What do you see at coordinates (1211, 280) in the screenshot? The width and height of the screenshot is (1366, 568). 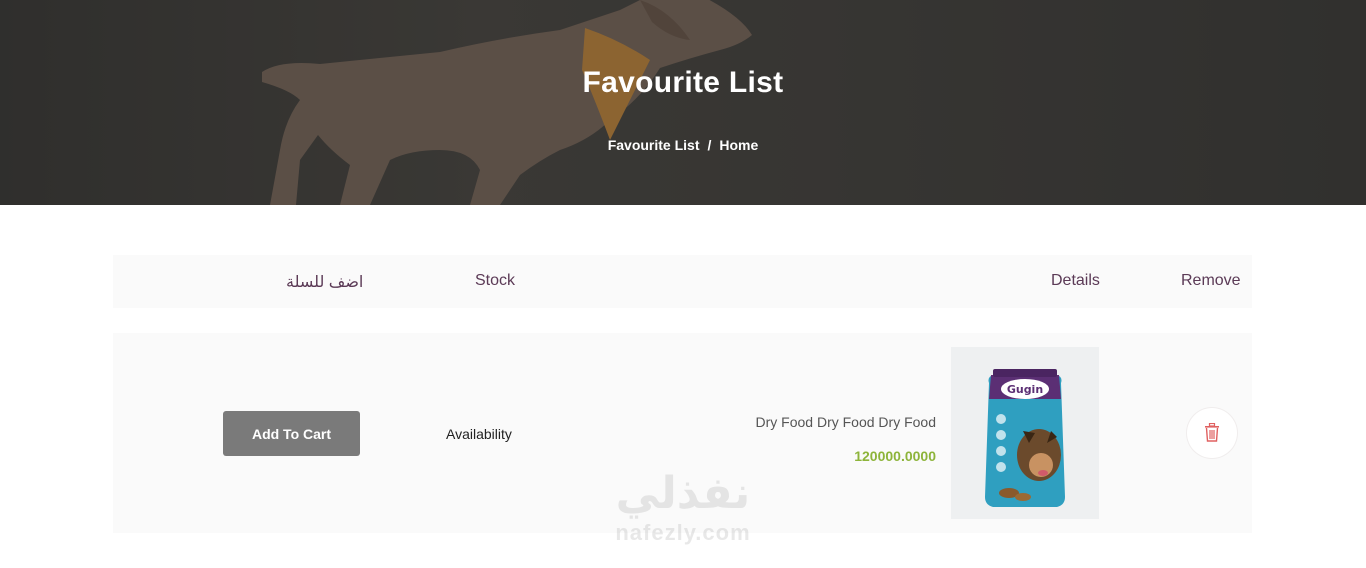 I see `header-remove: Remove` at bounding box center [1211, 280].